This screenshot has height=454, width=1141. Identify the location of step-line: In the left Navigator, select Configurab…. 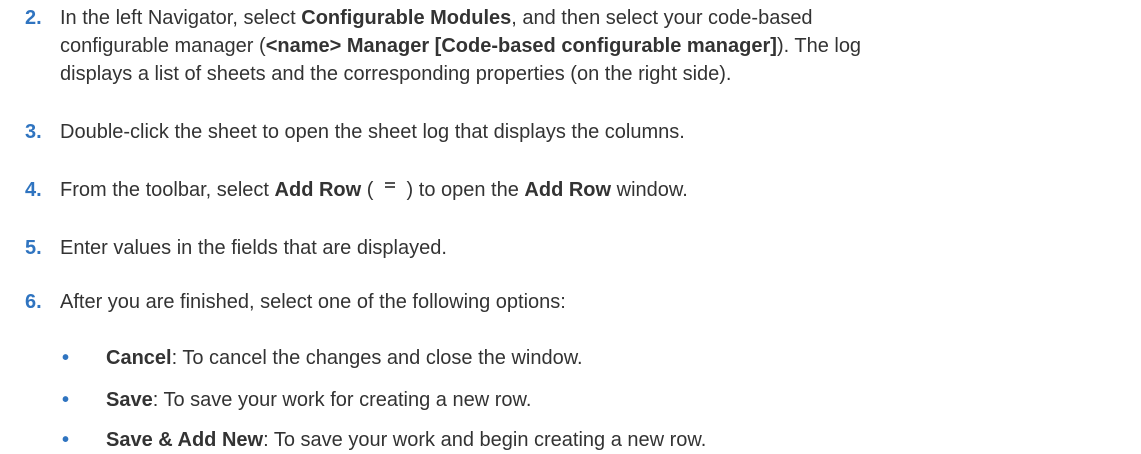
(436, 18).